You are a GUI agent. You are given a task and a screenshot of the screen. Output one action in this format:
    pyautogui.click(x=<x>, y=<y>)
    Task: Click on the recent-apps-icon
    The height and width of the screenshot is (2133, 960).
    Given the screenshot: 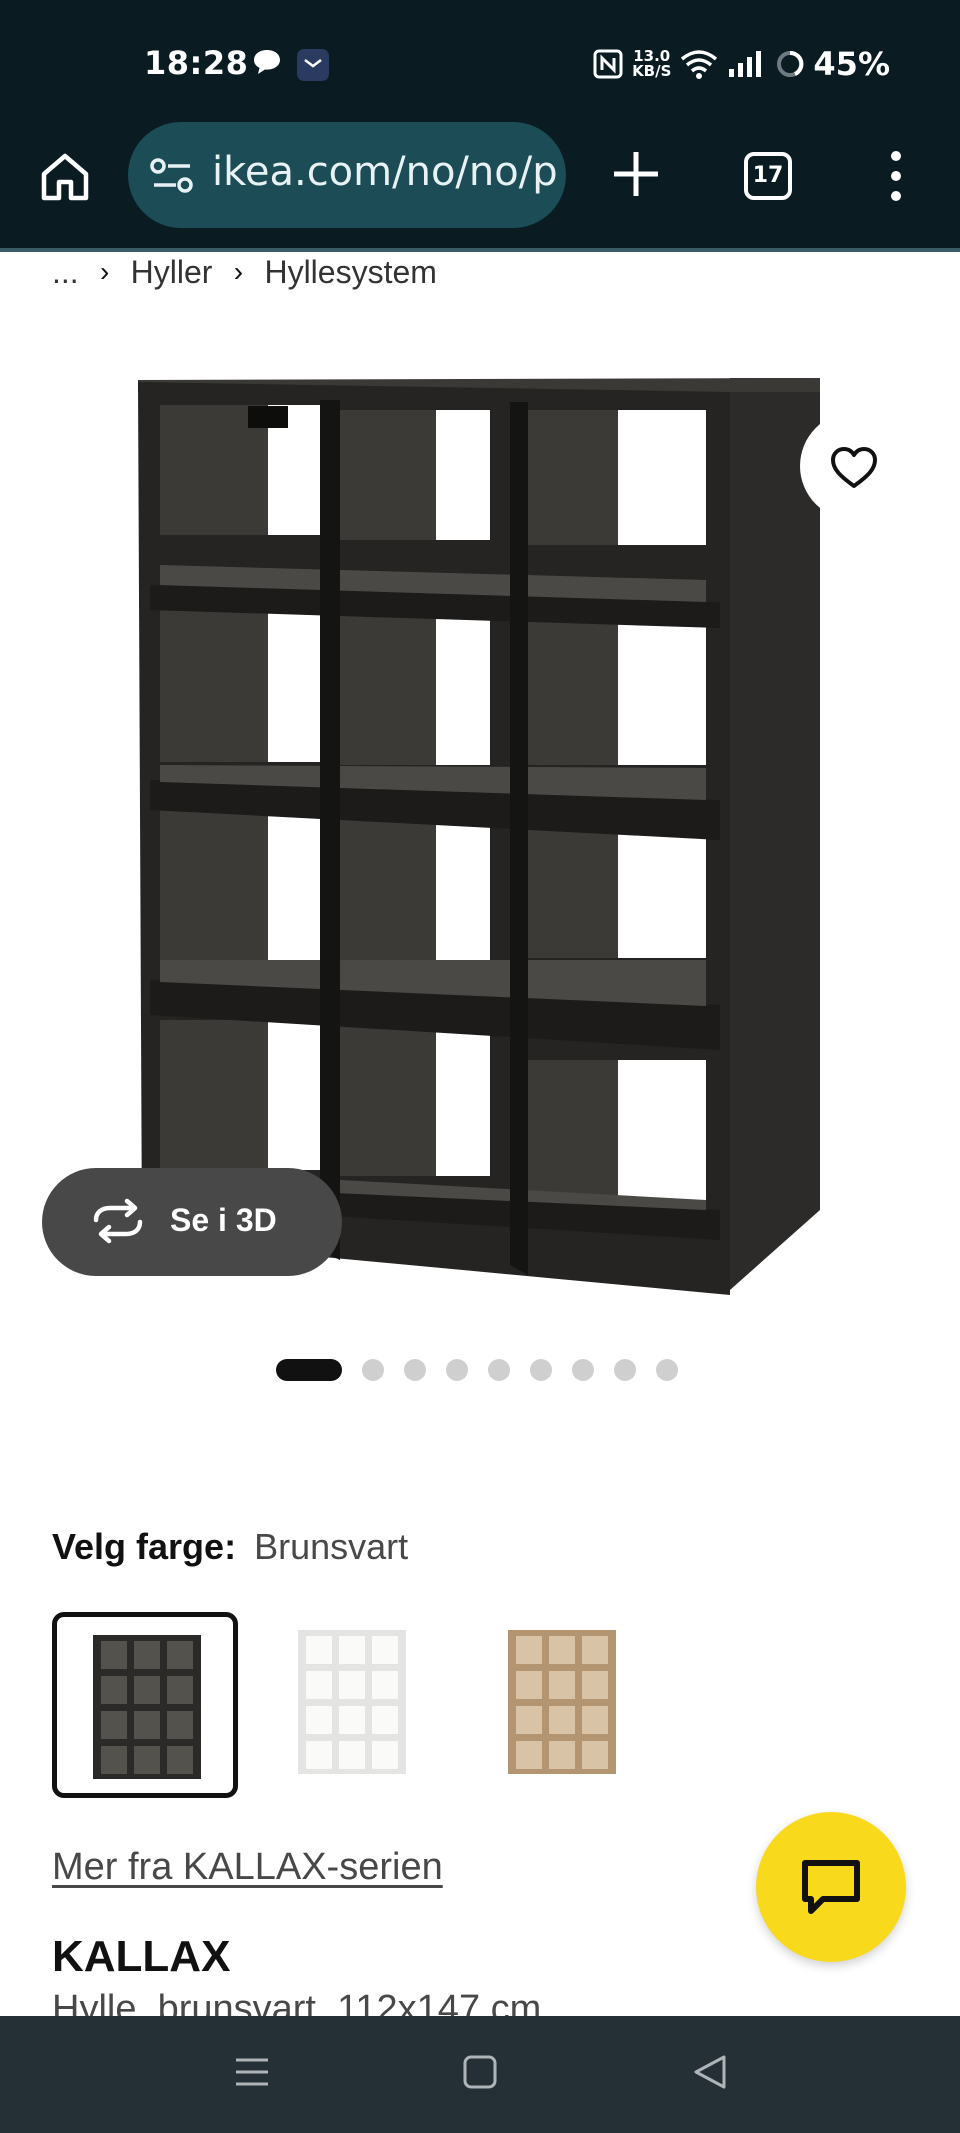 What is the action you would take?
    pyautogui.click(x=252, y=2072)
    